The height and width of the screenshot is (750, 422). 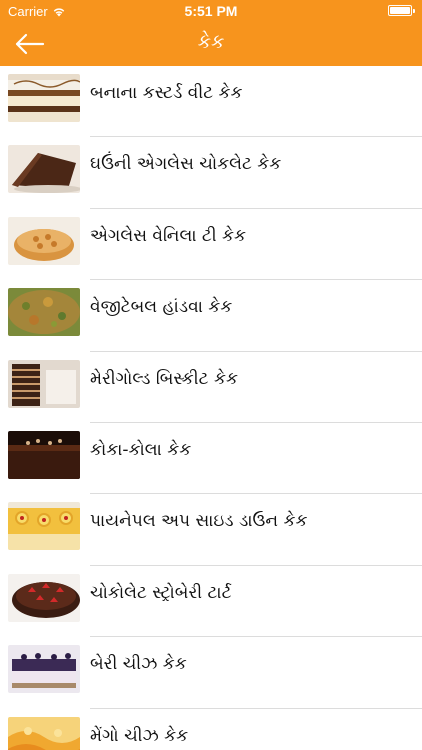 What do you see at coordinates (166, 93) in the screenshot?
I see `recipe-name: બનાના કસ્ટર્ડ વીટ કેક` at bounding box center [166, 93].